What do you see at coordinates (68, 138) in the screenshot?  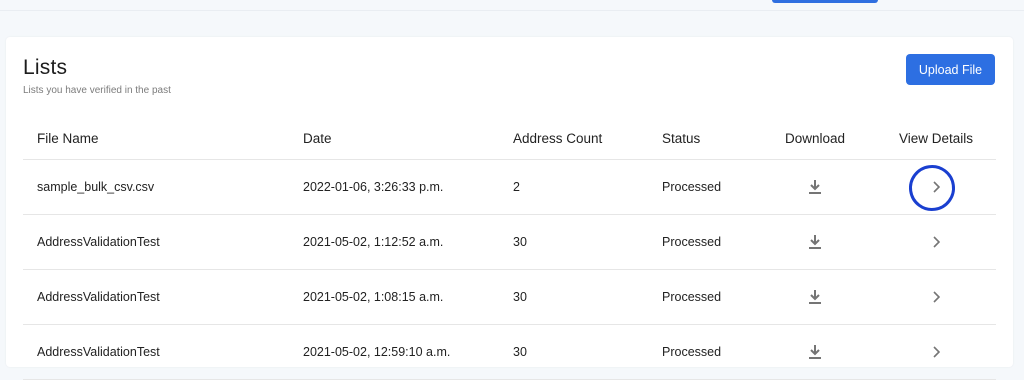 I see `header-file-name: File Name` at bounding box center [68, 138].